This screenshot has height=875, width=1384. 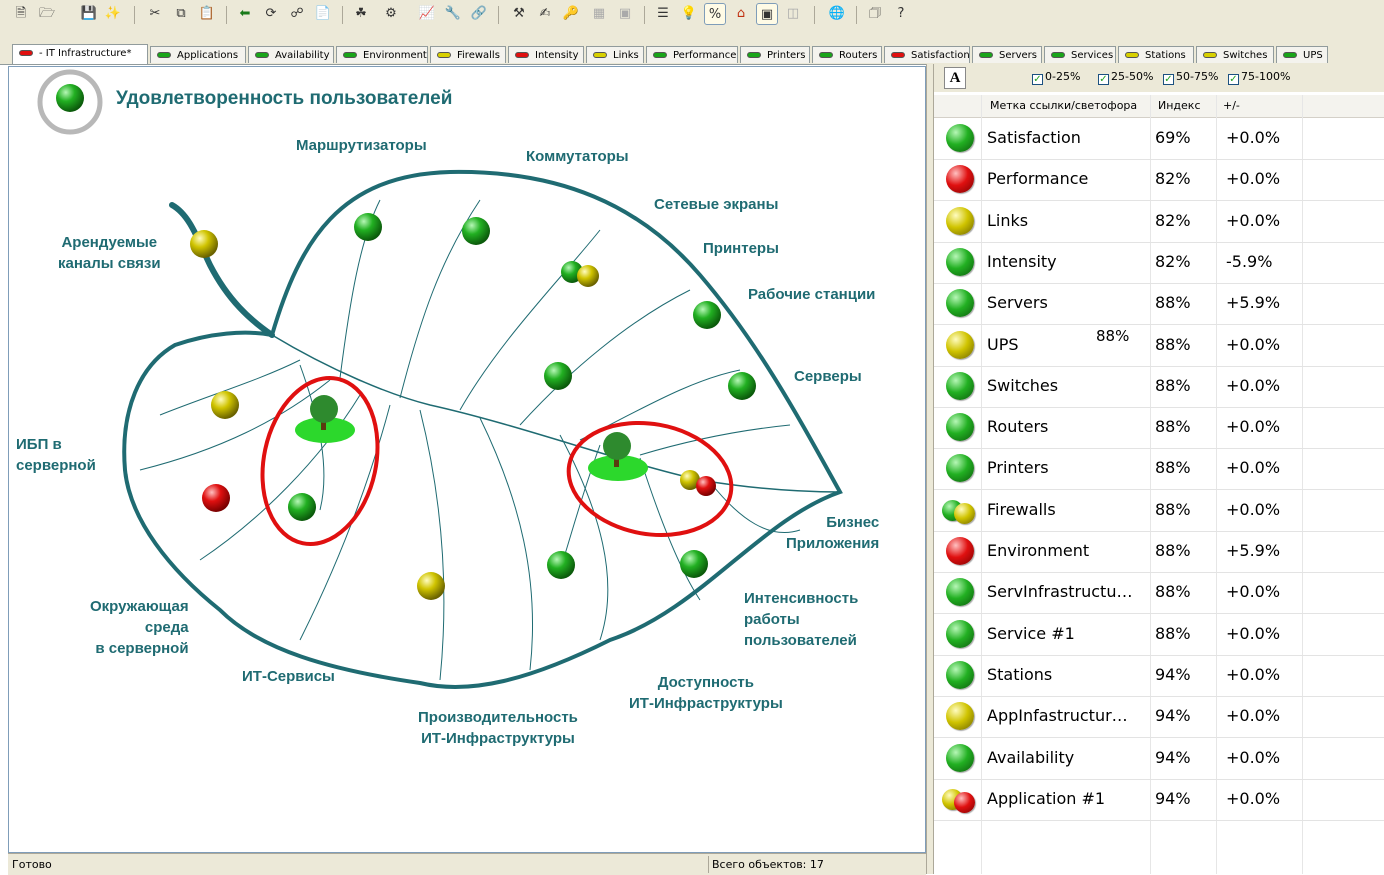 What do you see at coordinates (70, 98) in the screenshot?
I see `status-light-satisfaction` at bounding box center [70, 98].